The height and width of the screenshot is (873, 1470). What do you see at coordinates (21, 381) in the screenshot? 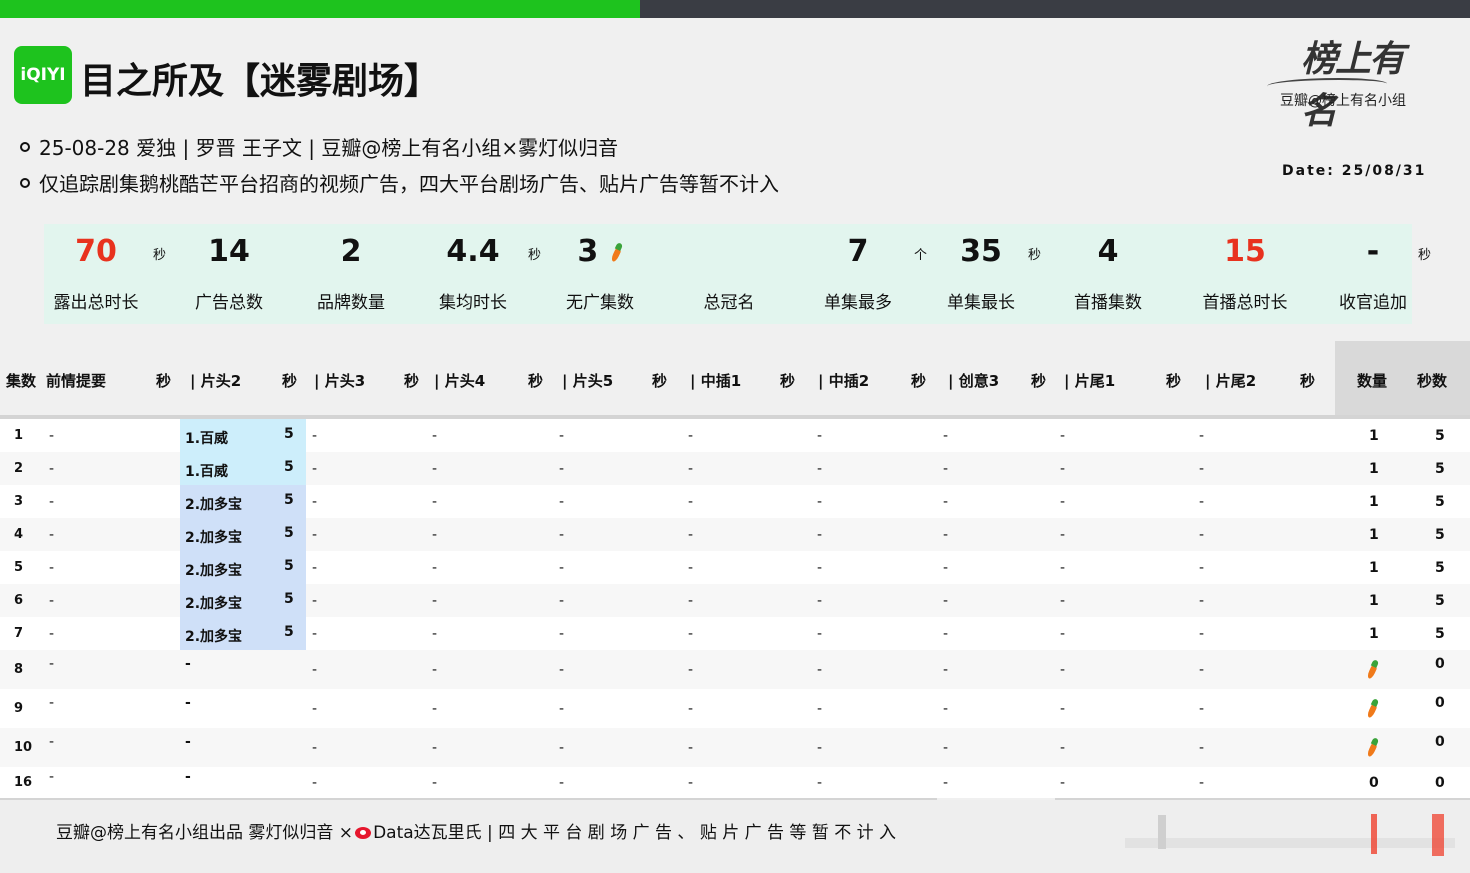
I see `col-header: 集数` at bounding box center [21, 381].